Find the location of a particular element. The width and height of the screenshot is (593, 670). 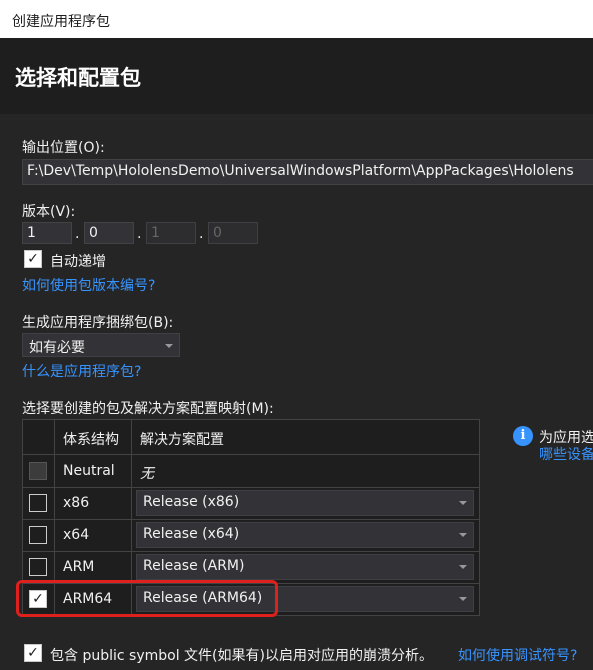

version-build-input: 1 is located at coordinates (171, 233).